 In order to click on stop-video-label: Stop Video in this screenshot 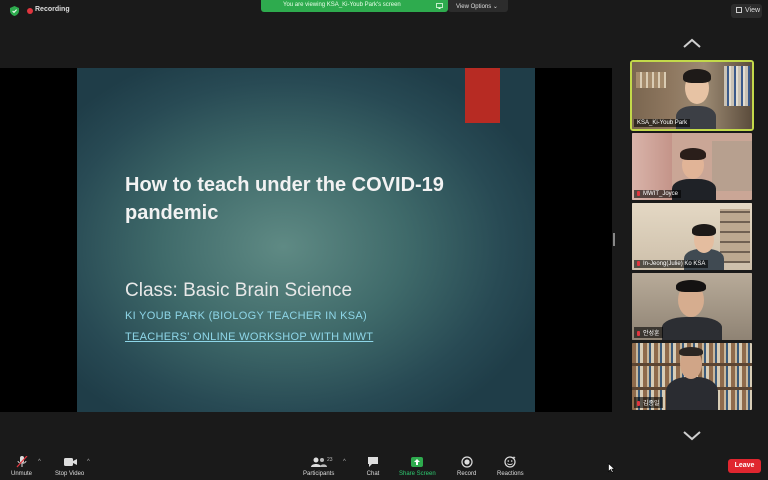, I will do `click(70, 474)`.